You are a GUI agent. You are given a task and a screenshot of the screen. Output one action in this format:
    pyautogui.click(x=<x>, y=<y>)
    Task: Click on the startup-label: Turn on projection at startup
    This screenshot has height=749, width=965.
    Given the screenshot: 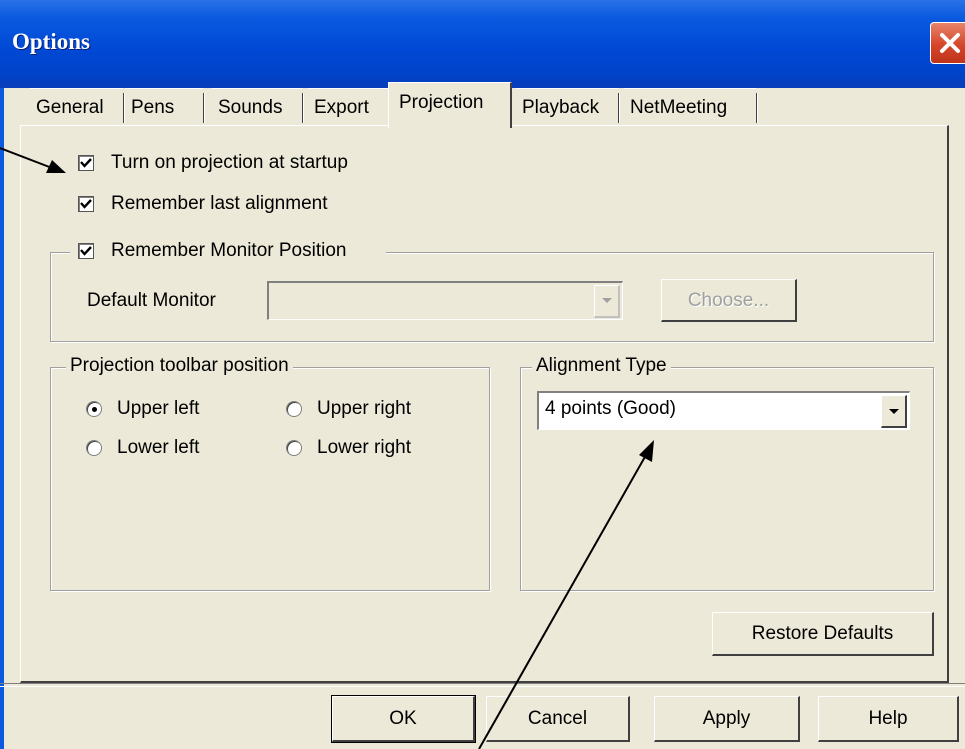 What is the action you would take?
    pyautogui.click(x=229, y=162)
    